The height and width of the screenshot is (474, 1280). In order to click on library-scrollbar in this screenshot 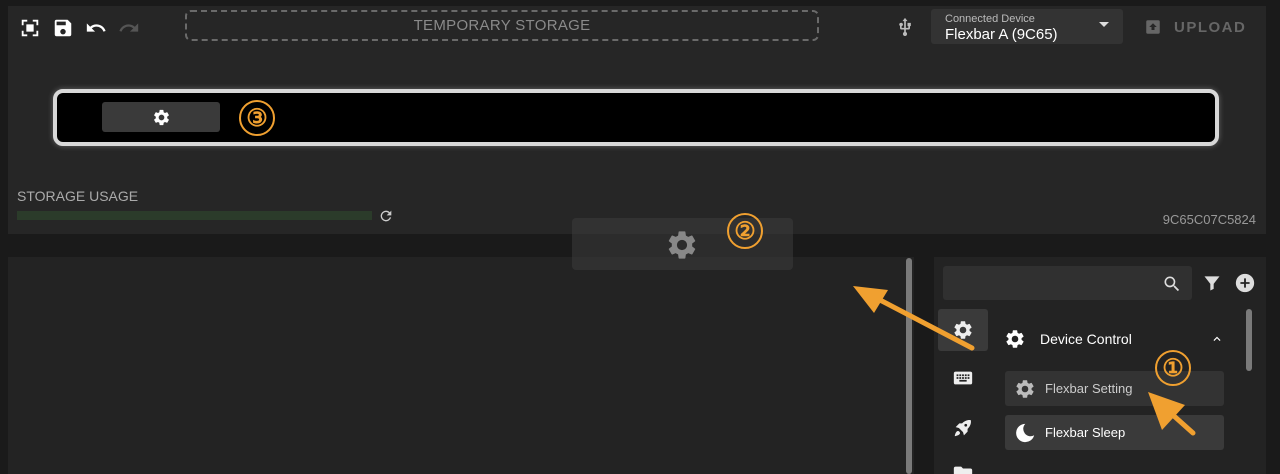, I will do `click(1249, 340)`.